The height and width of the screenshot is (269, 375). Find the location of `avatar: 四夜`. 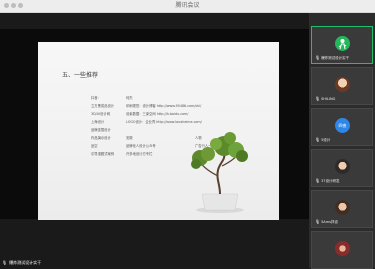

avatar: 四夜 is located at coordinates (342, 125).